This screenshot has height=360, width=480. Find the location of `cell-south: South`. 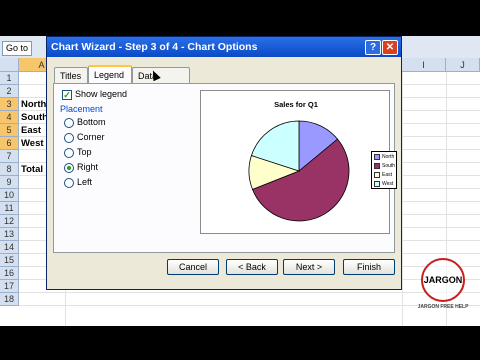

cell-south: South is located at coordinates (34, 117).